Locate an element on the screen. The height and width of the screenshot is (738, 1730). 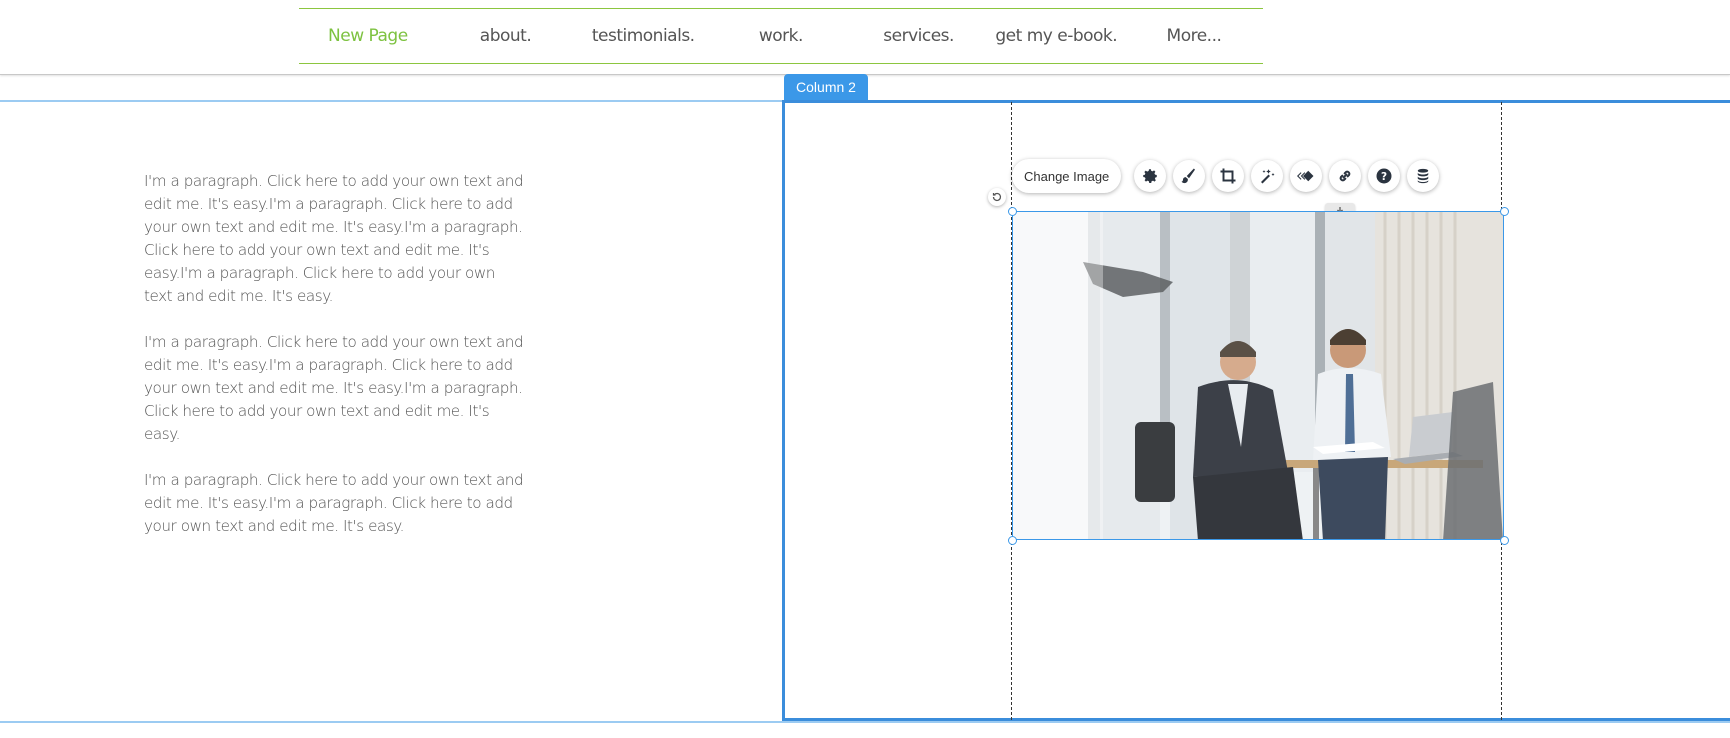
column-2-tag: Column 2 is located at coordinates (826, 87).